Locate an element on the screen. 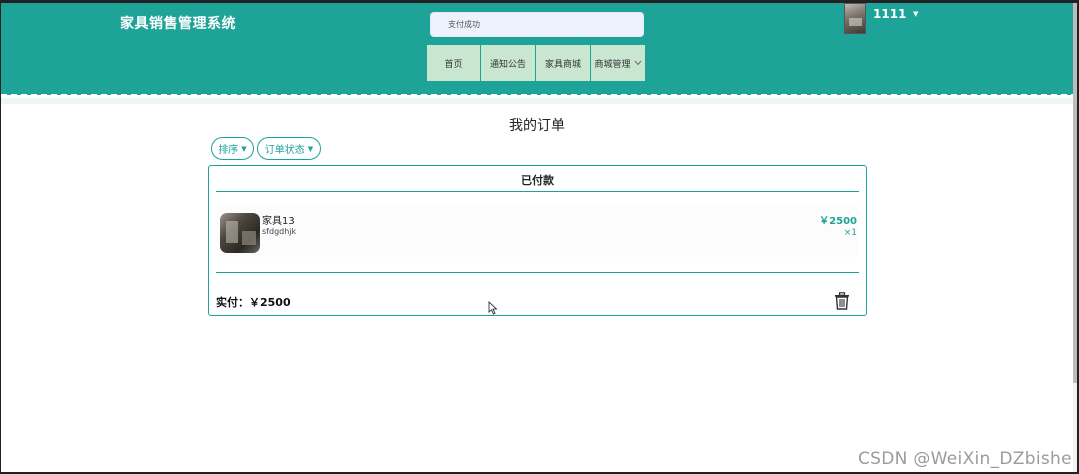  order-status-dropdown-button: 订单状态 ▼ is located at coordinates (289, 148).